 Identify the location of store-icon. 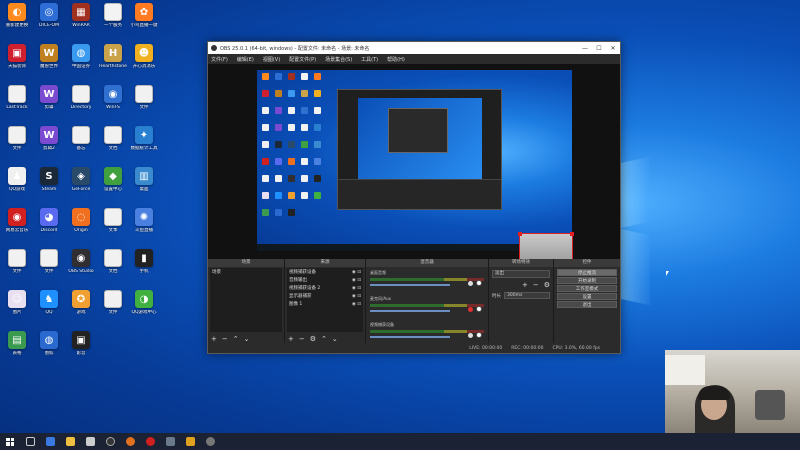
(90, 441).